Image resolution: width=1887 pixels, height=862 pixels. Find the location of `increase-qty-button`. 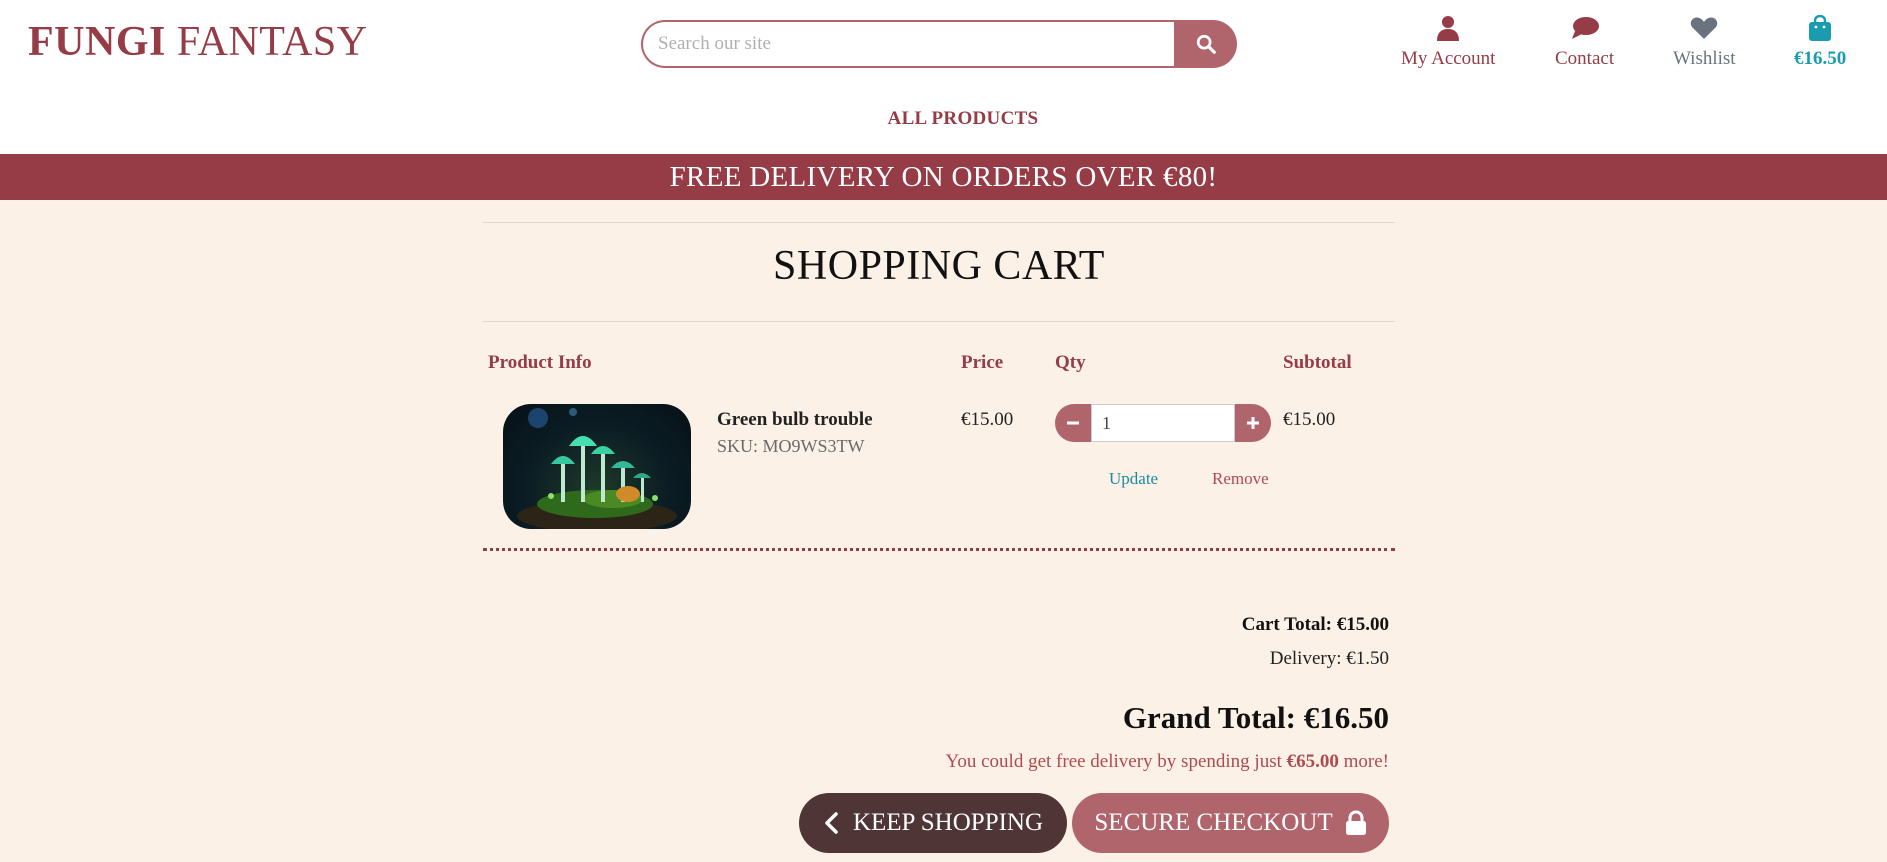

increase-qty-button is located at coordinates (1253, 423).